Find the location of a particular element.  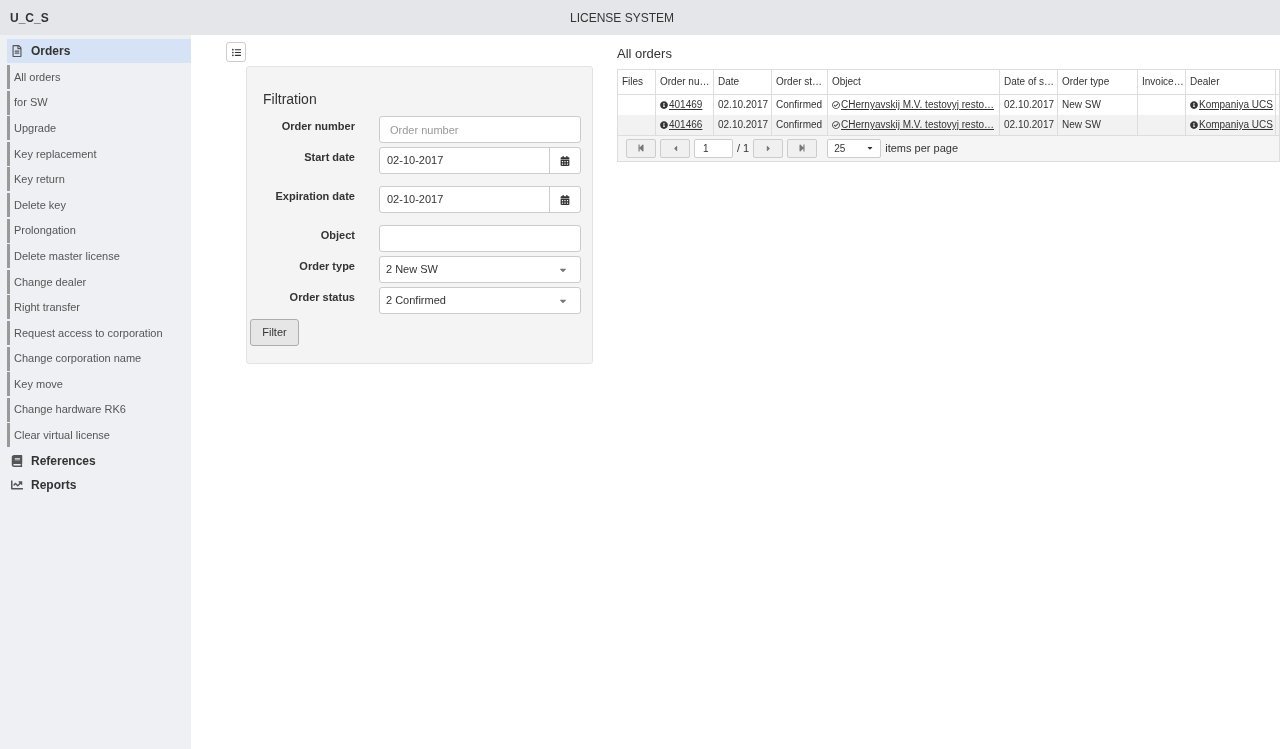

first-page-icon is located at coordinates (641, 148).